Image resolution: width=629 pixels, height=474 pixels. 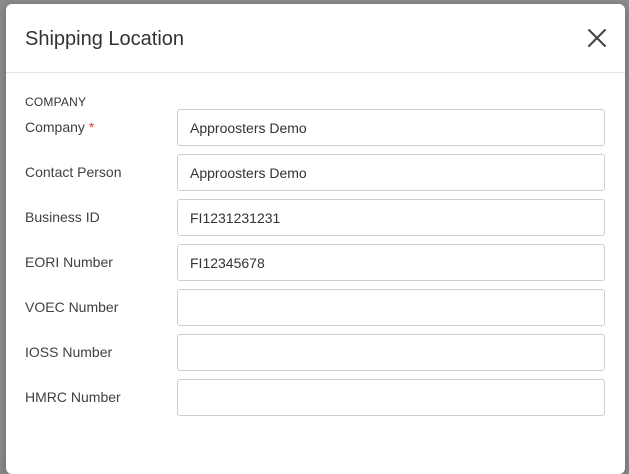 What do you see at coordinates (391, 172) in the screenshot?
I see `contact-person-input` at bounding box center [391, 172].